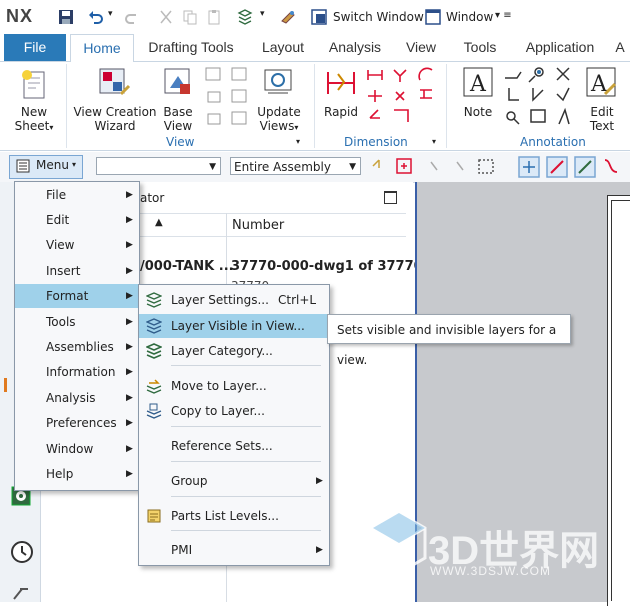 This screenshot has height=606, width=630. What do you see at coordinates (22, 553) in the screenshot?
I see `history-clock-icon` at bounding box center [22, 553].